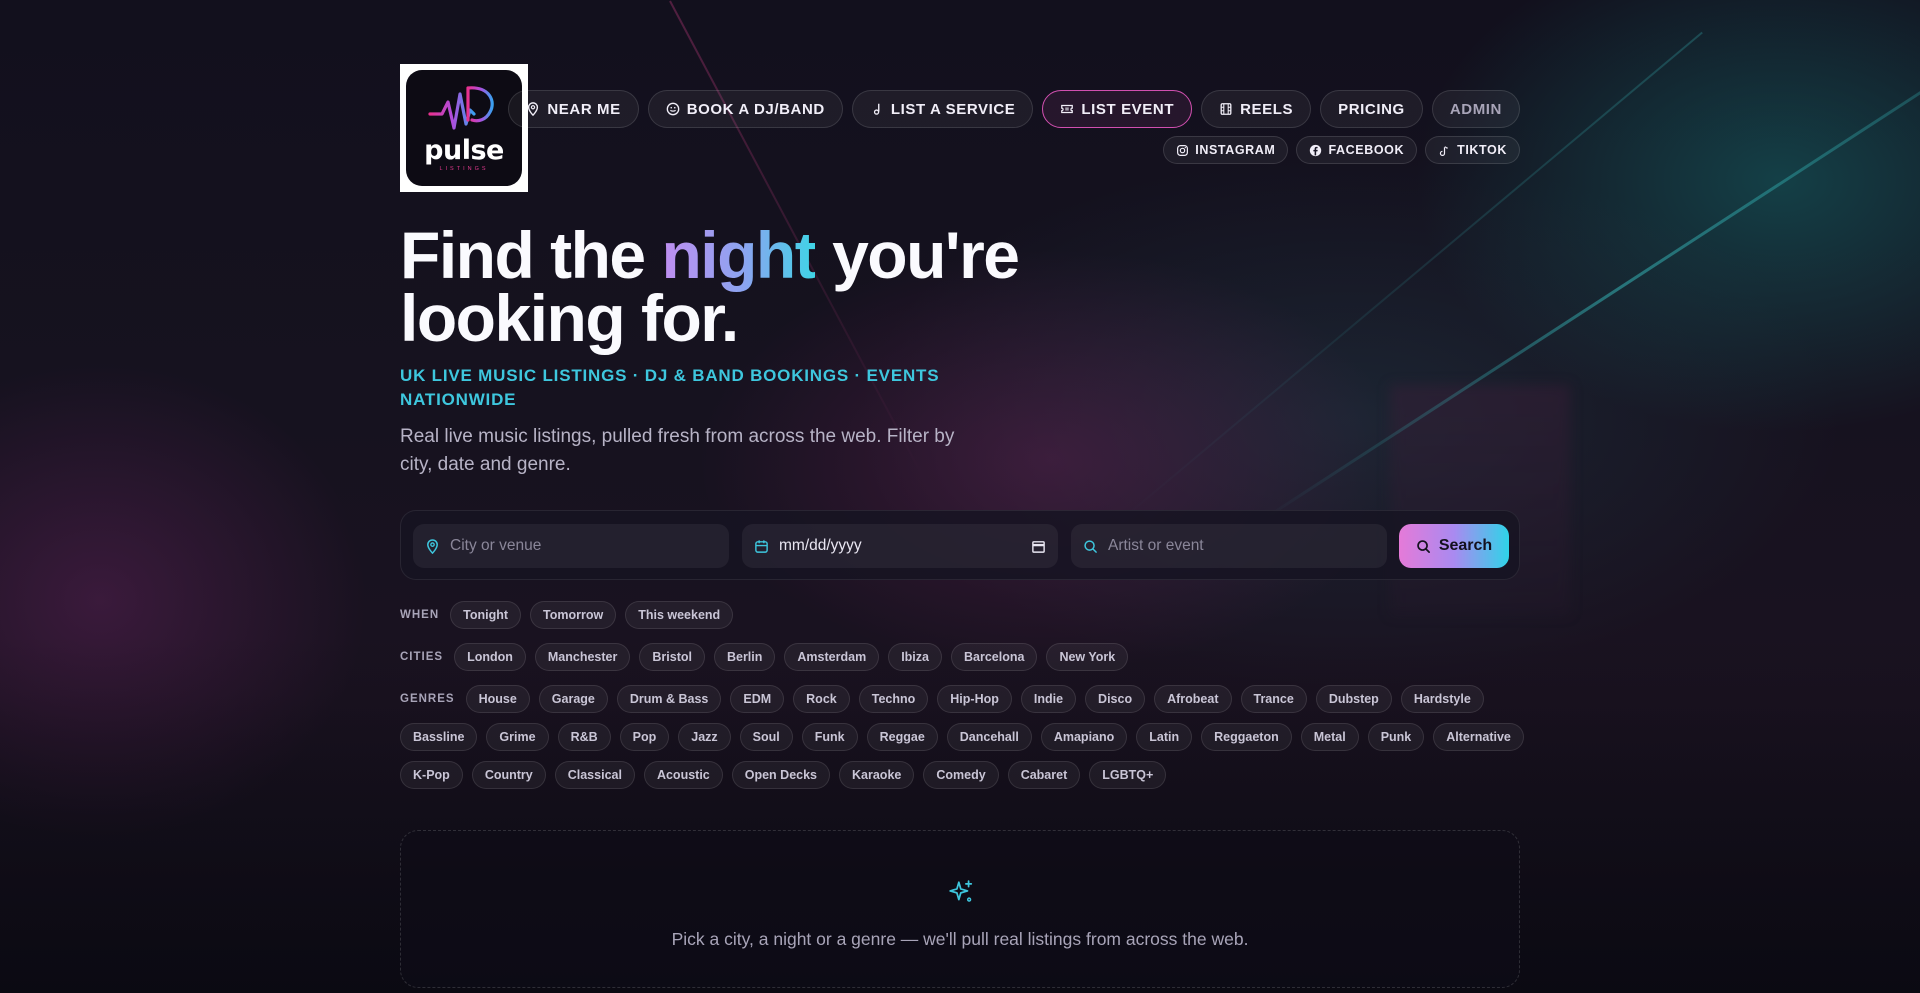  I want to click on city-field, so click(571, 546).